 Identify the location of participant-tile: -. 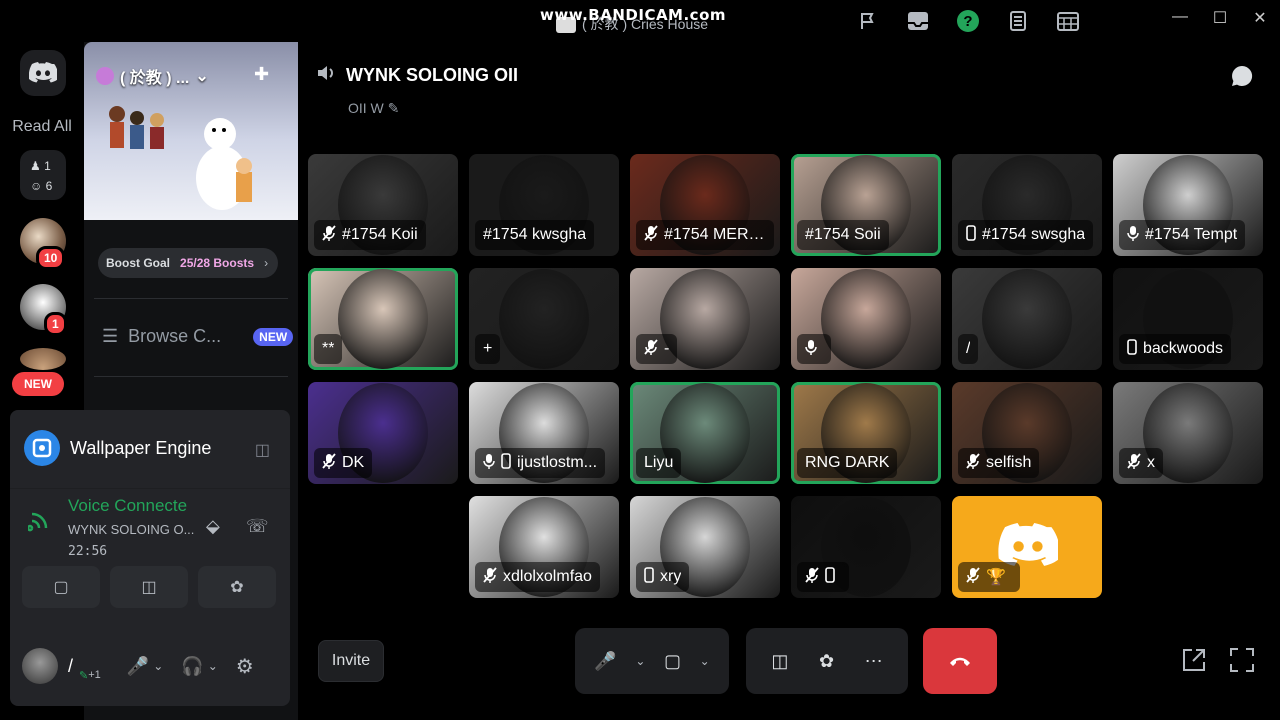
(705, 319).